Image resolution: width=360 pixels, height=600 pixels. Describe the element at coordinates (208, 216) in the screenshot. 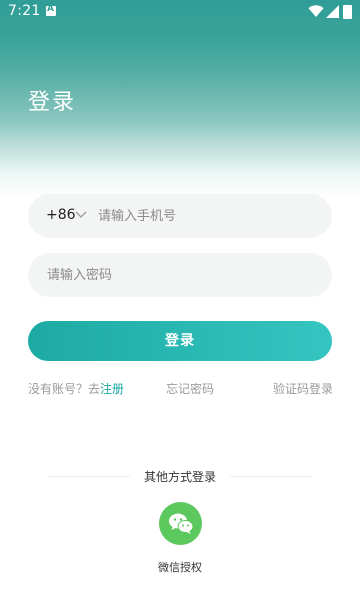

I see `phone-input` at that location.